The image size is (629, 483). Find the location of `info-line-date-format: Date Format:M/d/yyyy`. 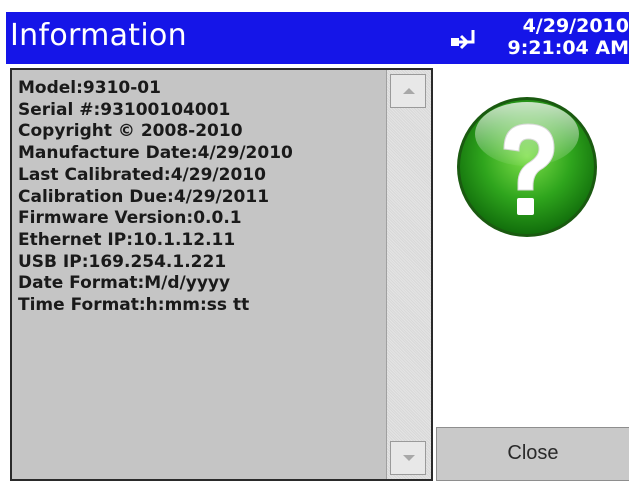

info-line-date-format: Date Format:M/d/yyyy is located at coordinates (124, 283).